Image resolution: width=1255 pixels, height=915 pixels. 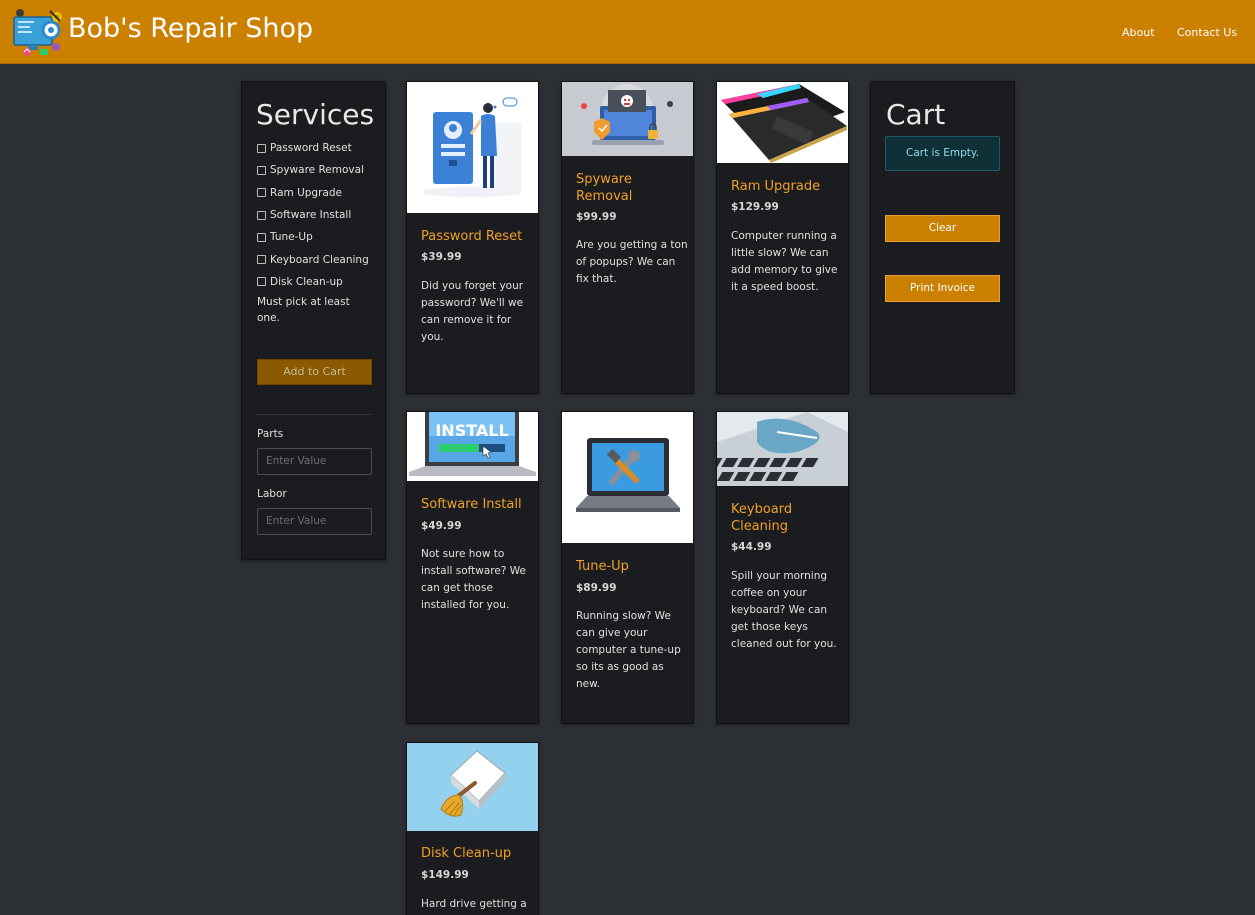 What do you see at coordinates (319, 259) in the screenshot?
I see `service-option-label: Keyboard Cleaning` at bounding box center [319, 259].